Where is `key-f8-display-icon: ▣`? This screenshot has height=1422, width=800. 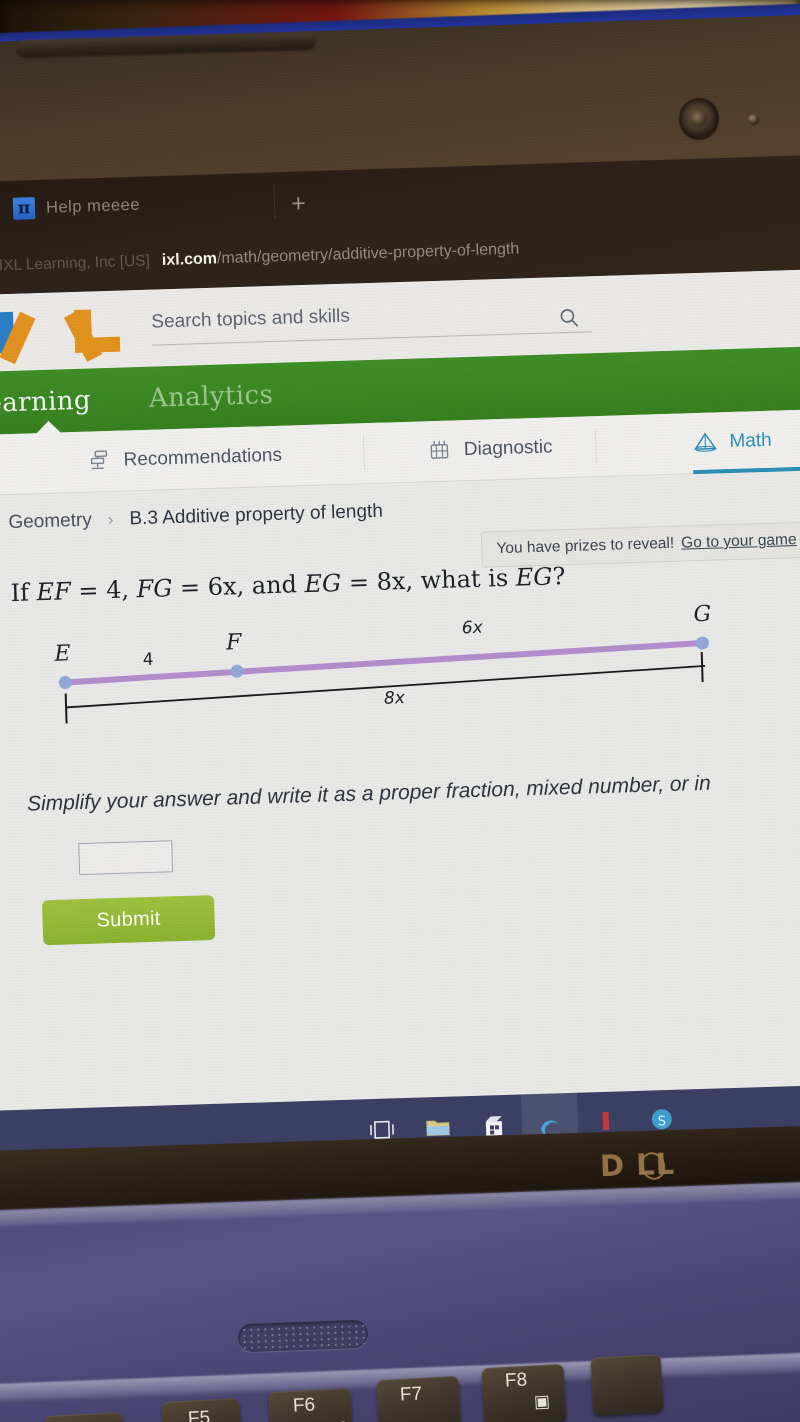 key-f8-display-icon: ▣ is located at coordinates (542, 1401).